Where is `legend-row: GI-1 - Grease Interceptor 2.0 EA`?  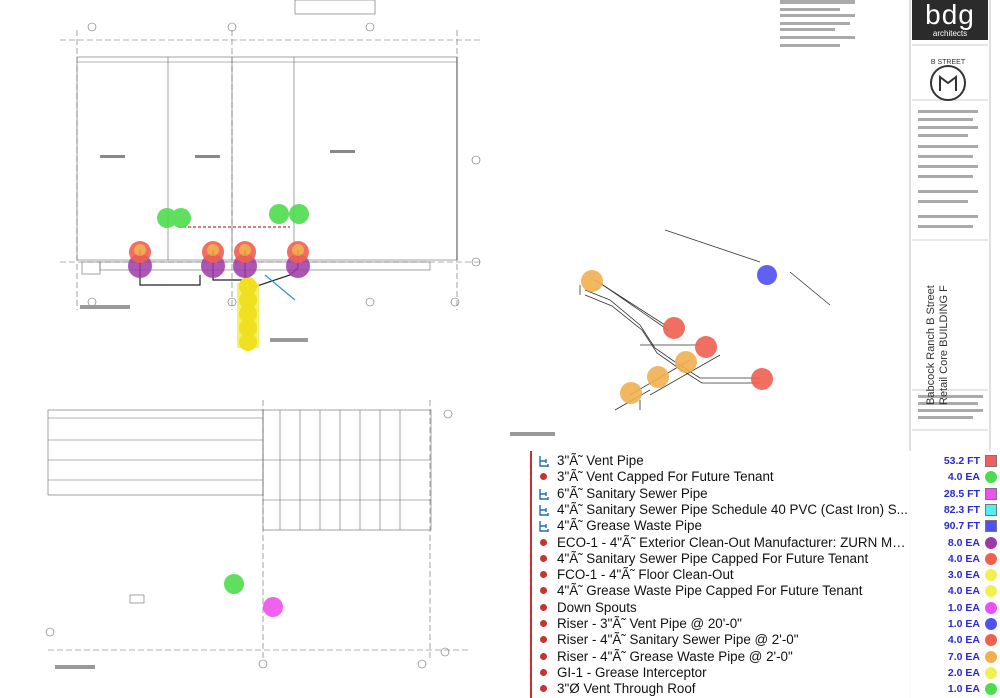 legend-row: GI-1 - Grease Interceptor 2.0 EA is located at coordinates (766, 673).